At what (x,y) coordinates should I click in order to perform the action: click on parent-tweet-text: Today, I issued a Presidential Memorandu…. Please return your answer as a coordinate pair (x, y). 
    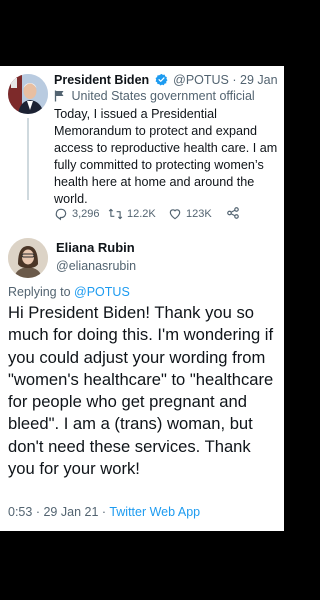
    Looking at the image, I should click on (166, 156).